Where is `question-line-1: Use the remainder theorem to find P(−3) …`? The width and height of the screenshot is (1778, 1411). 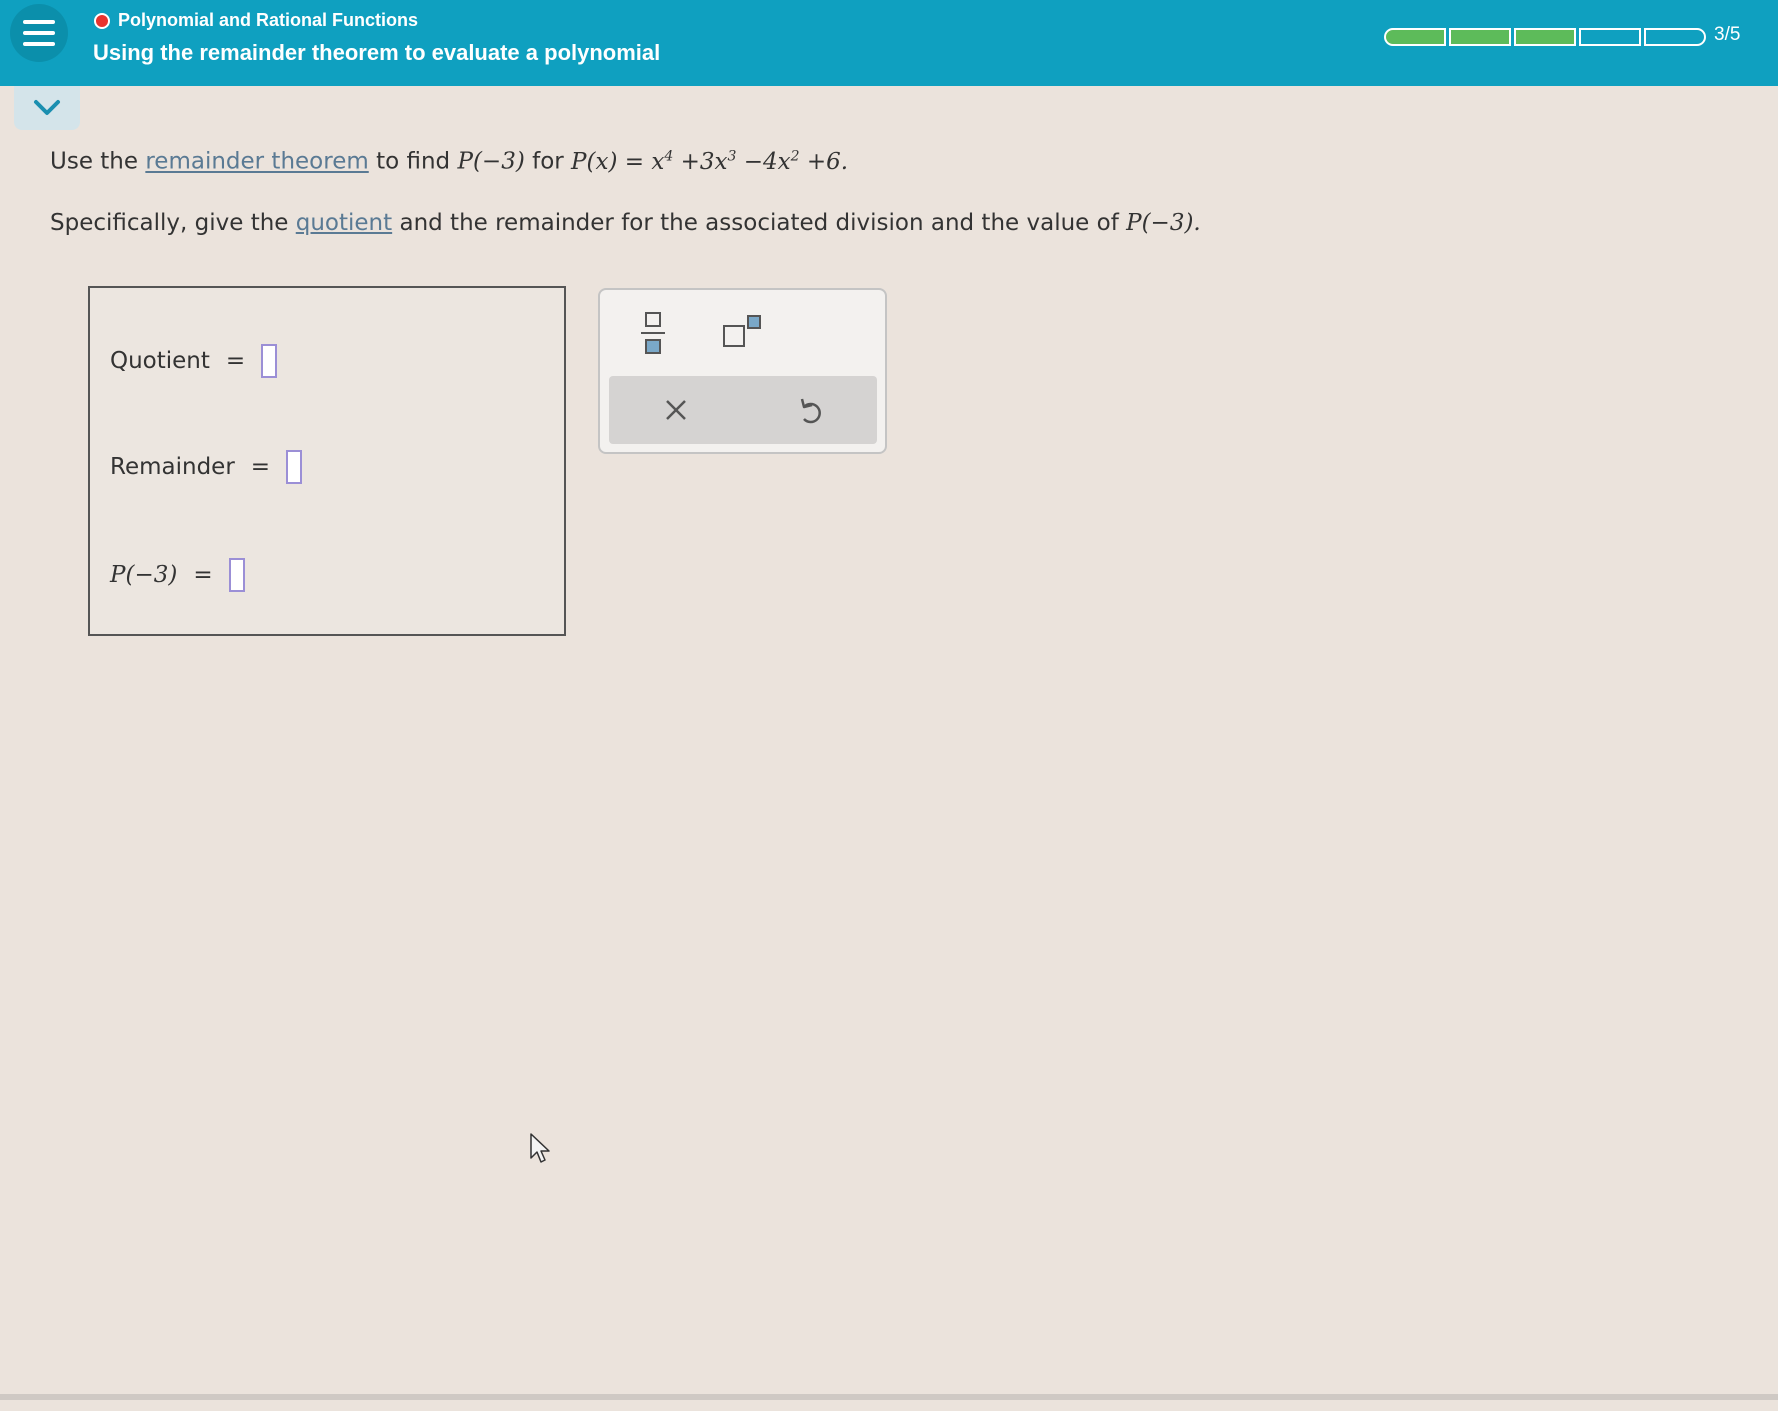
question-line-1: Use the remainder theorem to find P(−3) … is located at coordinates (449, 161).